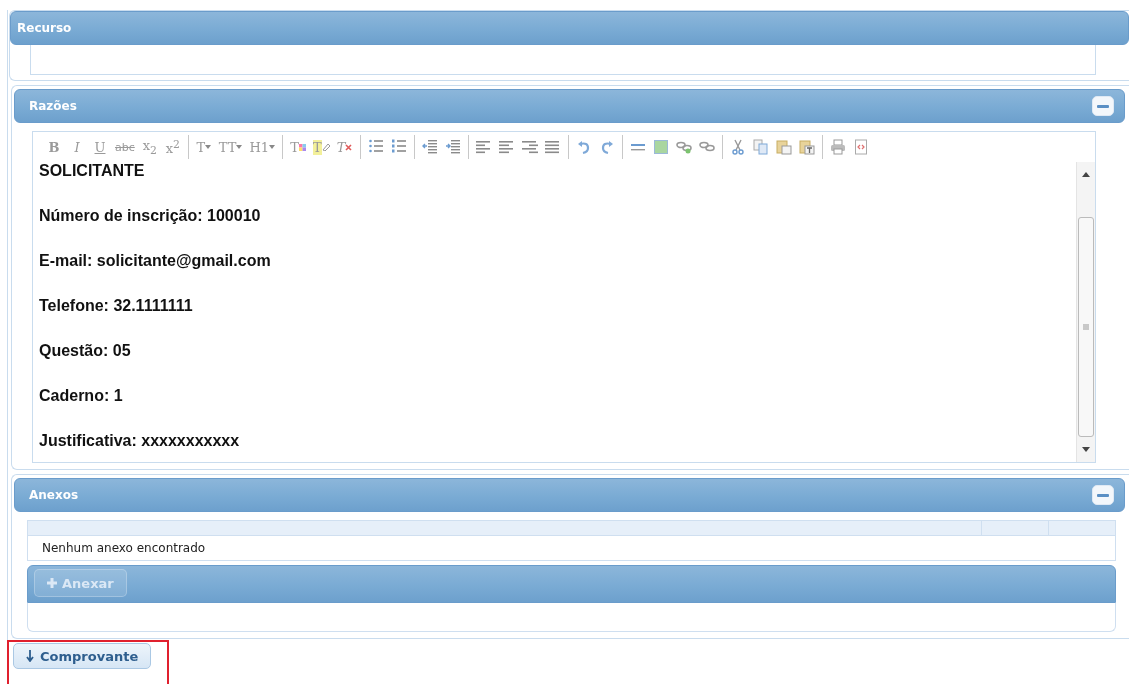  I want to click on empty-message: Nenhum anexo encontrado, so click(124, 548).